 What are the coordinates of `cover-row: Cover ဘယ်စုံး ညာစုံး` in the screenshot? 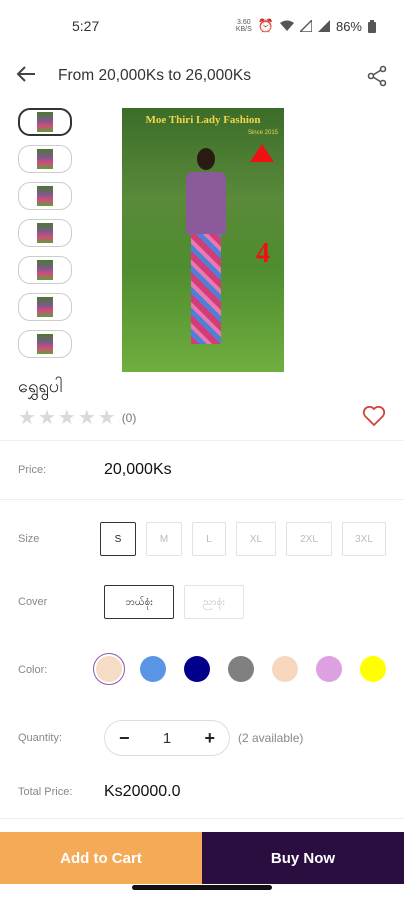 It's located at (202, 602).